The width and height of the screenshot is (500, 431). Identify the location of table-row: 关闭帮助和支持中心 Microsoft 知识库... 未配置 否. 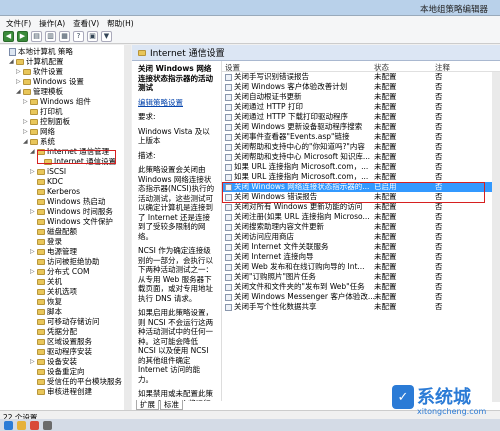
(361, 157).